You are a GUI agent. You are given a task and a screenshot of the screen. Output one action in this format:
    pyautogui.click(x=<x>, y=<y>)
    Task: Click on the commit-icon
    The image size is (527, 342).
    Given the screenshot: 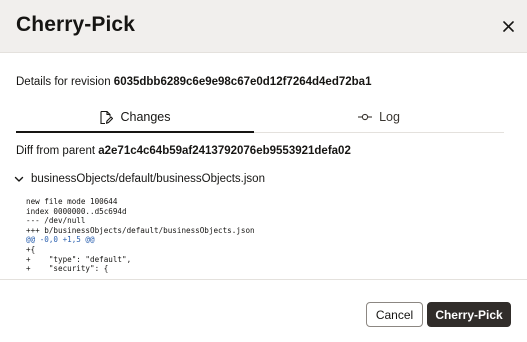 What is the action you would take?
    pyautogui.click(x=365, y=117)
    